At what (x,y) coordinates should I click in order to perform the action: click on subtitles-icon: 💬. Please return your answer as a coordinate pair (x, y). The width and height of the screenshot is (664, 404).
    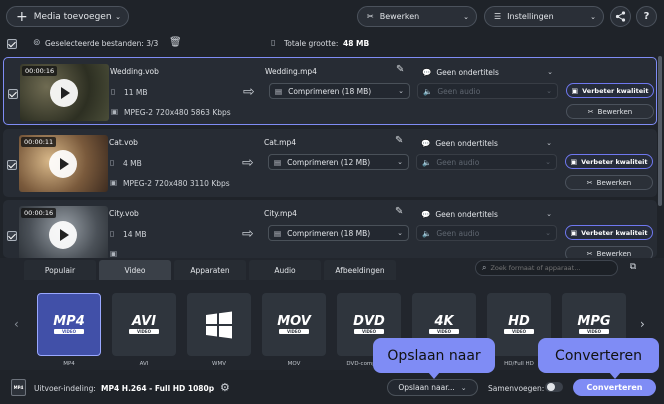
    Looking at the image, I should click on (426, 143).